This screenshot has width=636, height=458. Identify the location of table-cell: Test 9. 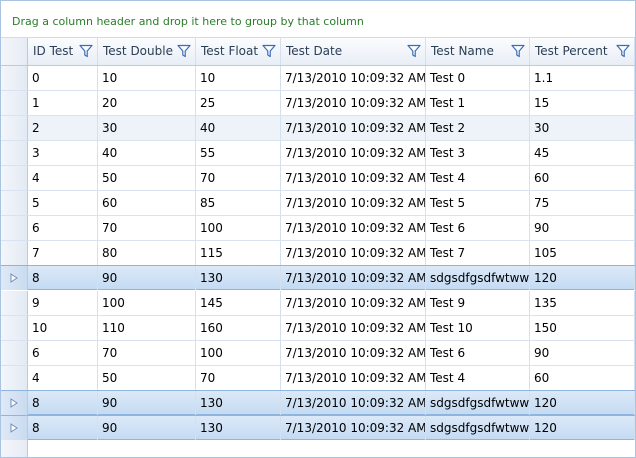
(478, 303).